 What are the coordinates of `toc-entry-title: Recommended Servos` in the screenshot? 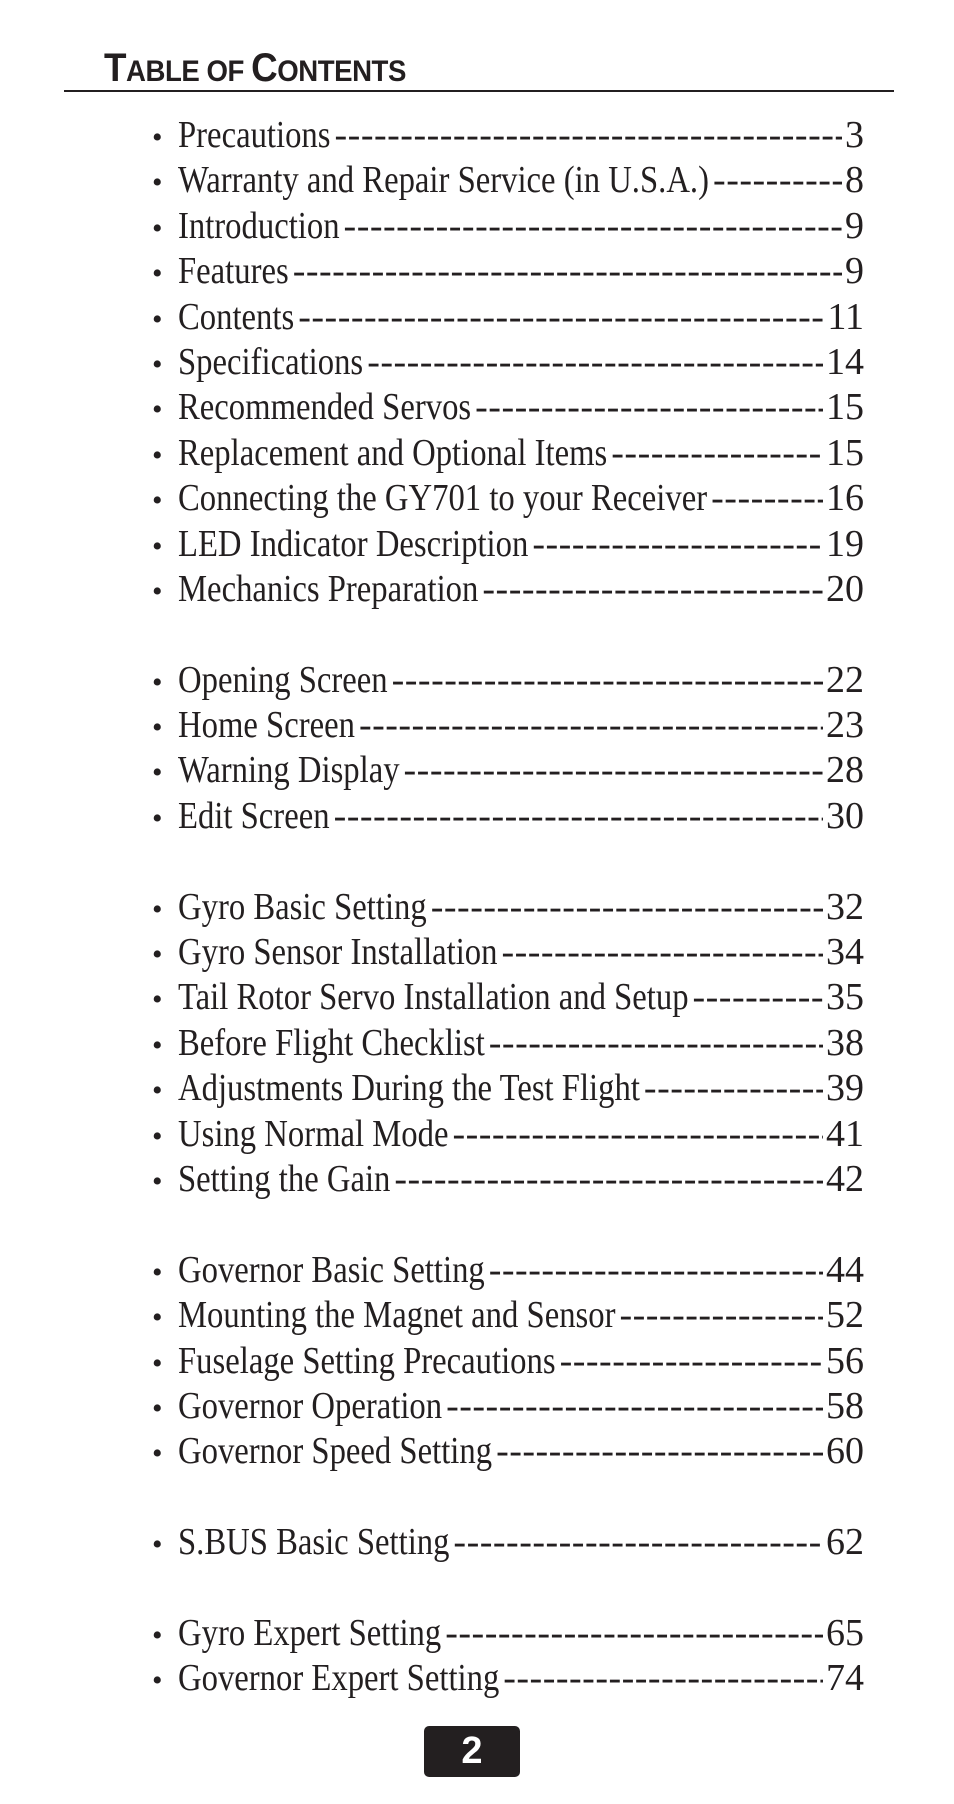 It's located at (324, 407).